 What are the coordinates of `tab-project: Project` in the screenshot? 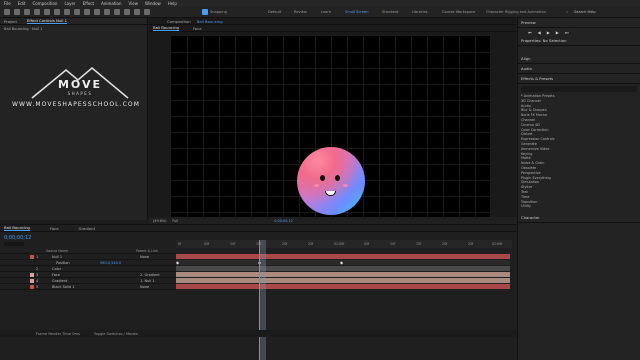 It's located at (10, 21).